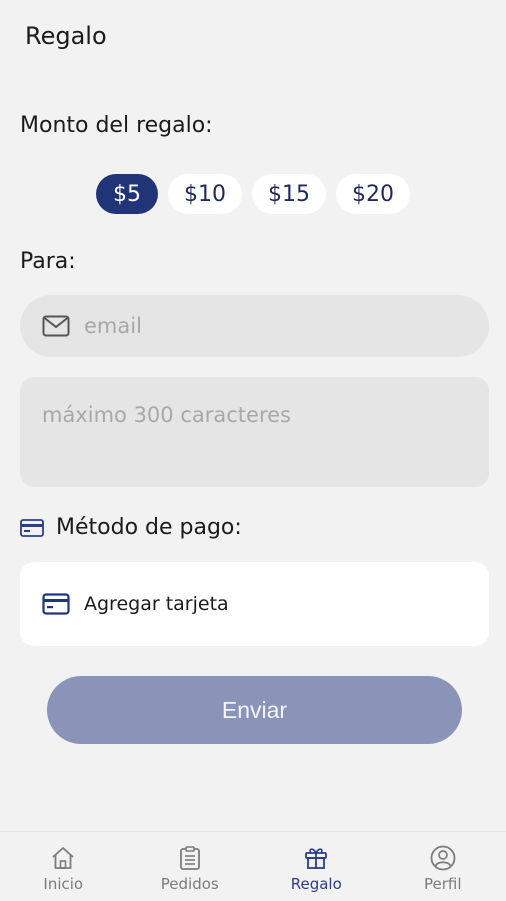  What do you see at coordinates (254, 604) in the screenshot?
I see `add-card-button: Agregar tarjeta` at bounding box center [254, 604].